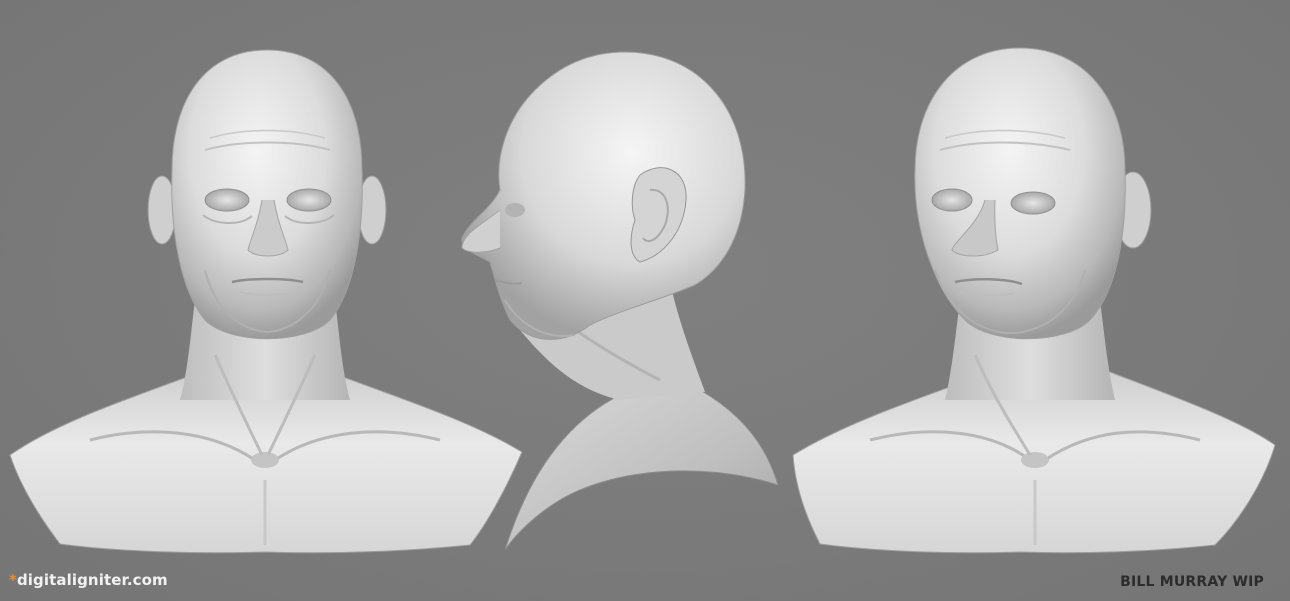 The height and width of the screenshot is (601, 1290). I want to click on brand-asterisk: *, so click(13, 580).